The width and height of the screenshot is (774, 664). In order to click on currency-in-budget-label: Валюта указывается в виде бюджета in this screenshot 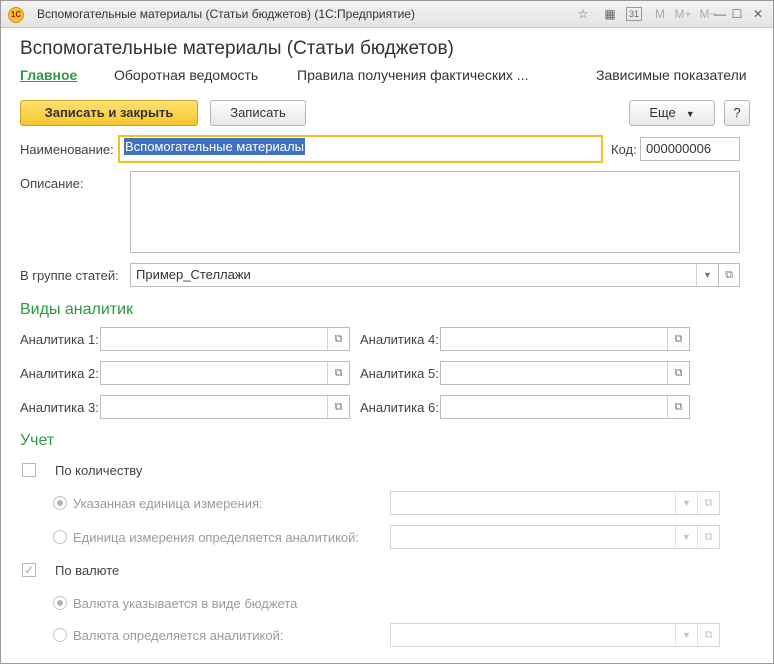, I will do `click(185, 603)`.